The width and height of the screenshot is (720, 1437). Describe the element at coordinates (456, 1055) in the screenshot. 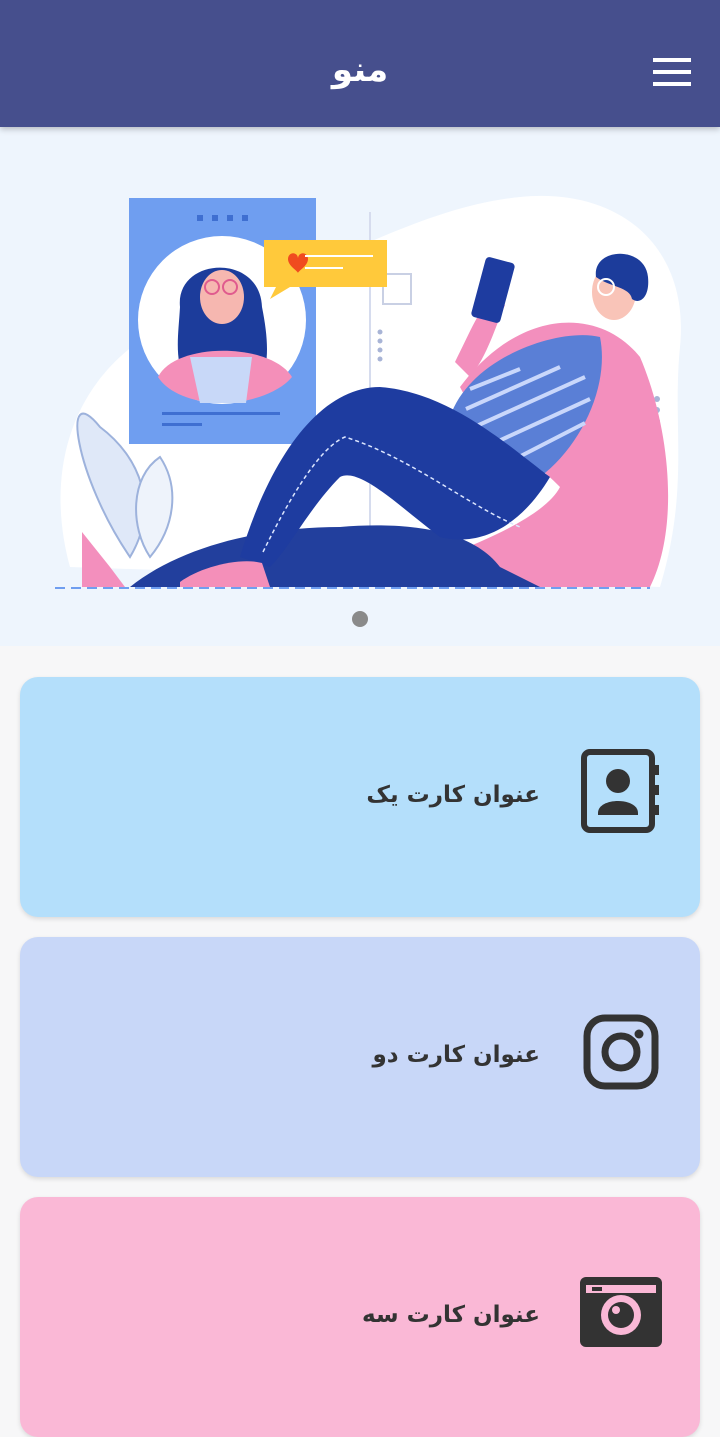

I see `card-title: عنوان کارت دو` at that location.